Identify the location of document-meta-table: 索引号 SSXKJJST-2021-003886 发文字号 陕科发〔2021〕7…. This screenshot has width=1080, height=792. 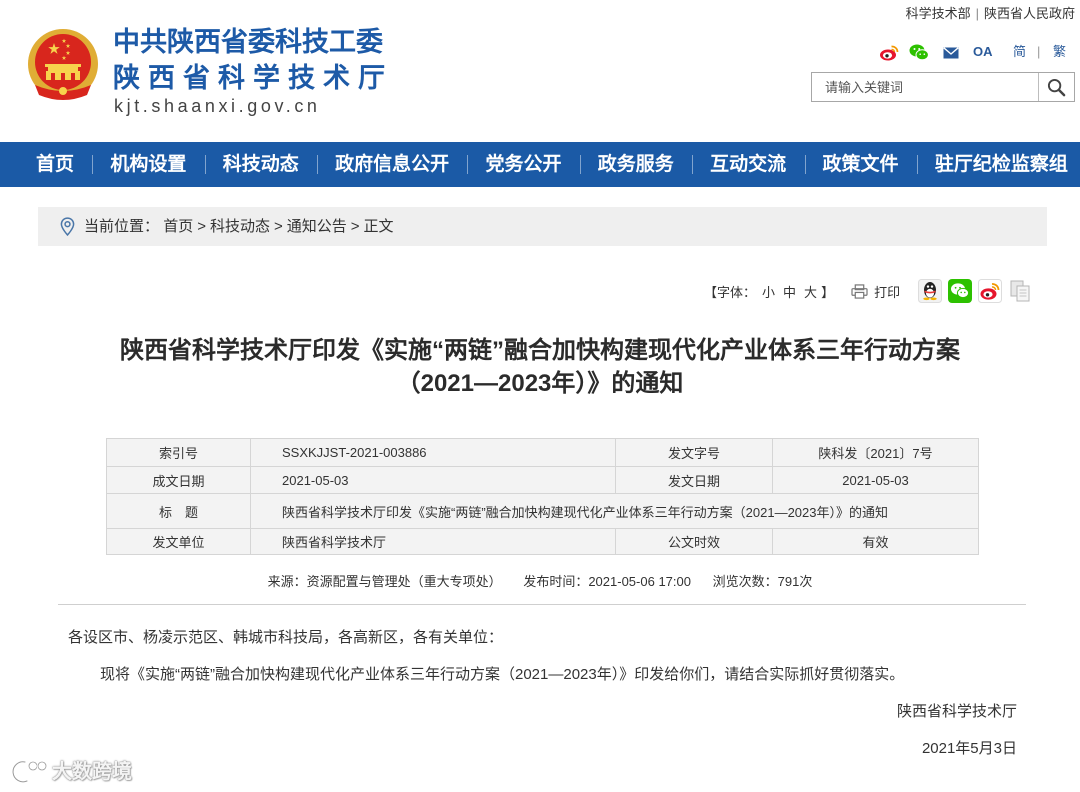
(542, 496).